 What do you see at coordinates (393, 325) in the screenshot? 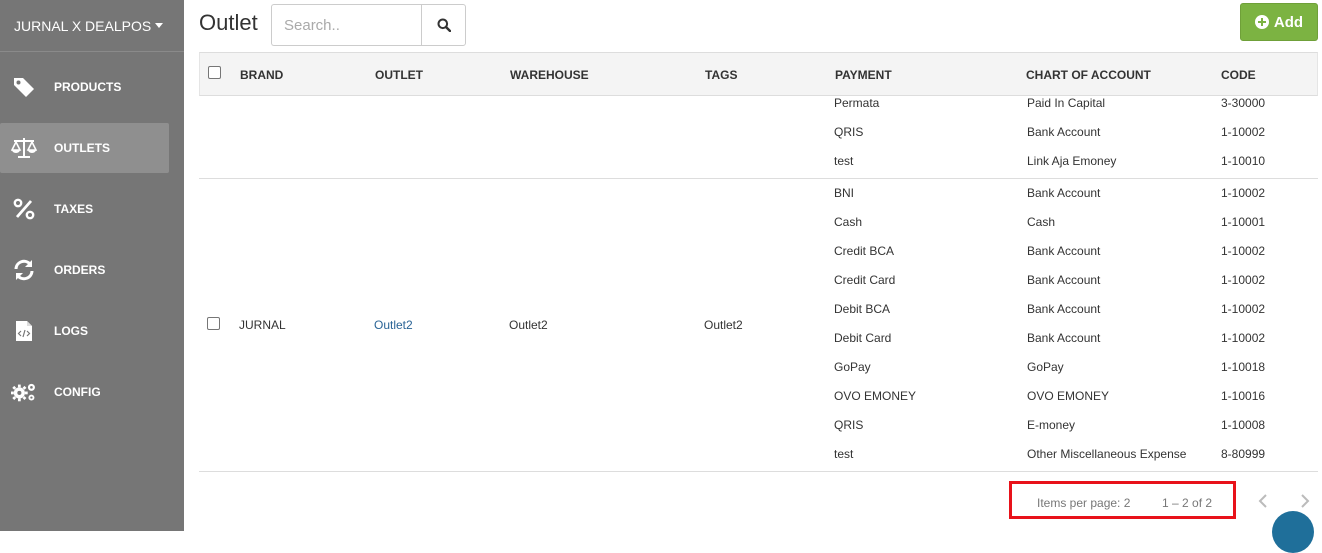
I see `outlet-link: Outlet2` at bounding box center [393, 325].